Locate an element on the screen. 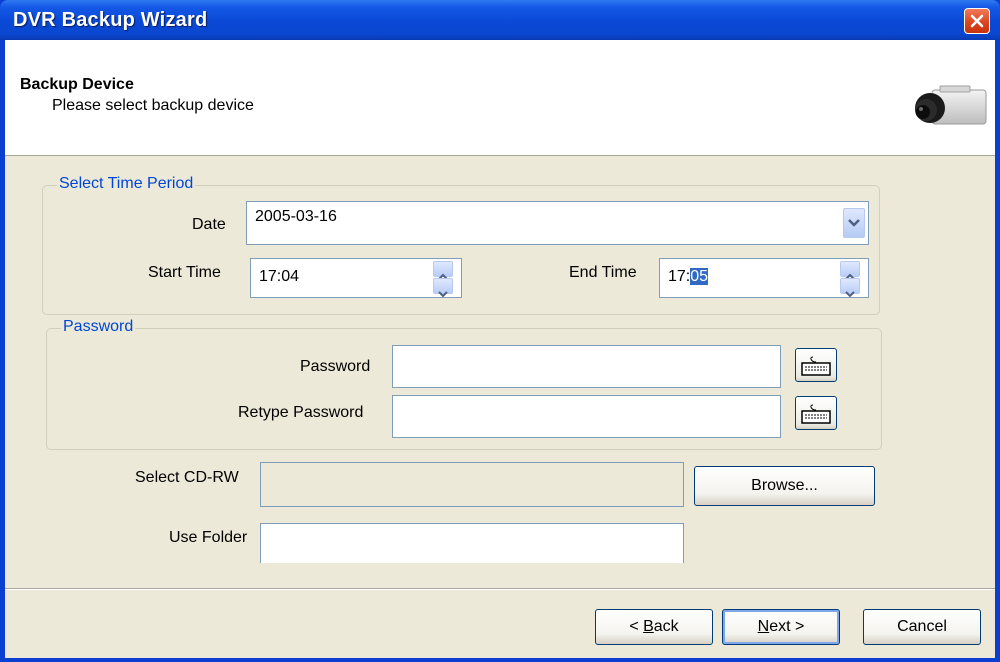  end-time-input: 17:05 is located at coordinates (764, 278).